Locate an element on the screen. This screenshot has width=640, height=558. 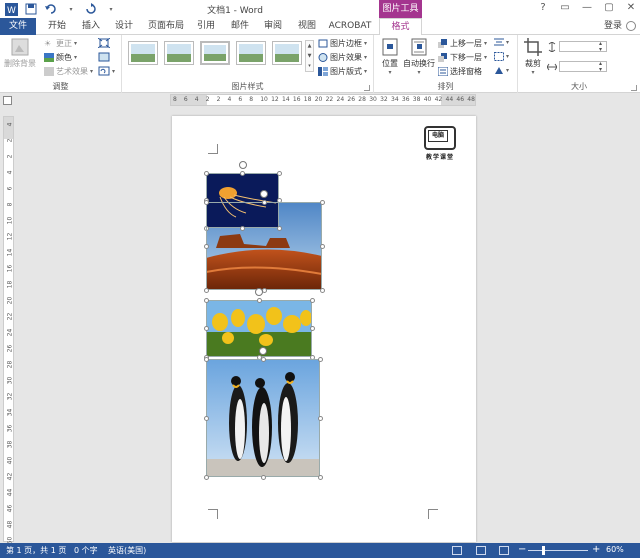
artistic-effects-button: 艺术效果 ▾ is located at coordinates (68, 71).